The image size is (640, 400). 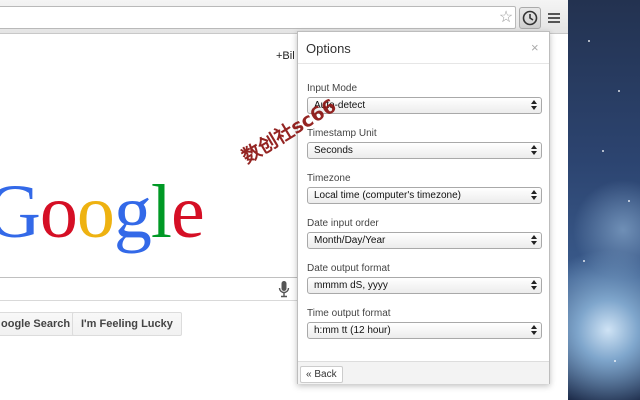 I want to click on date-input-order-label: Date input order, so click(x=343, y=223).